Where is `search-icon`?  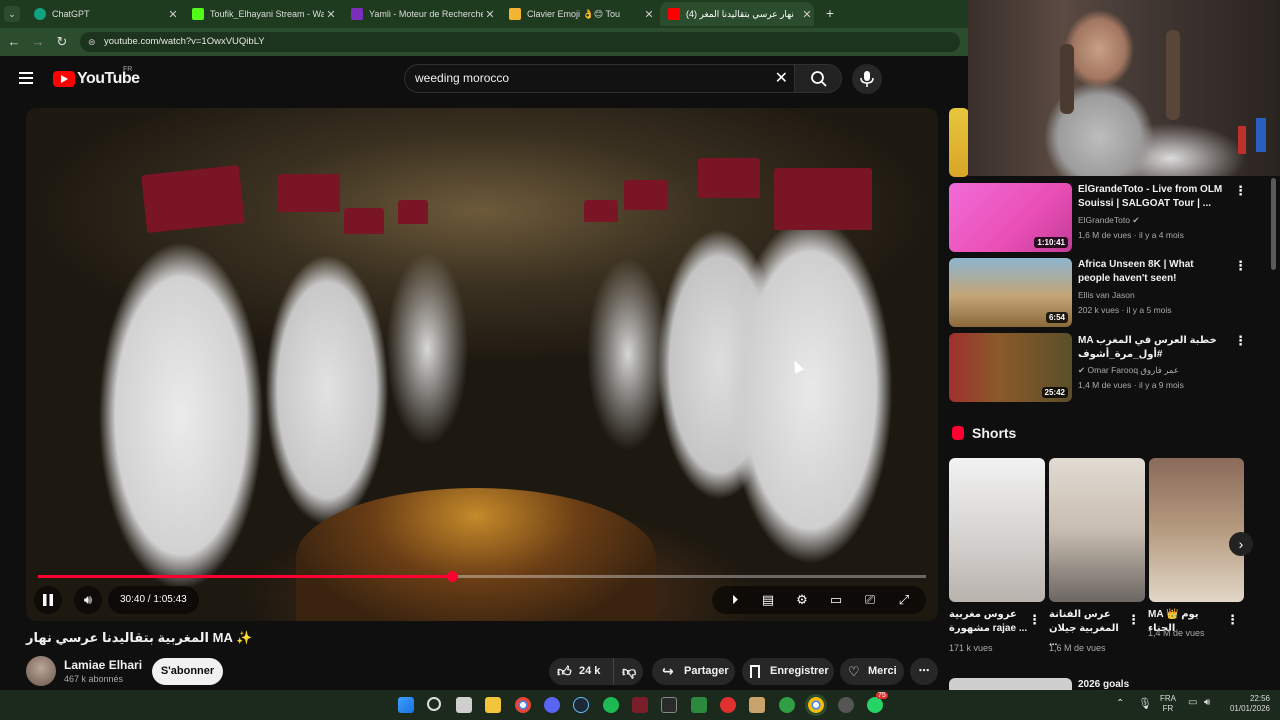 search-icon is located at coordinates (434, 704).